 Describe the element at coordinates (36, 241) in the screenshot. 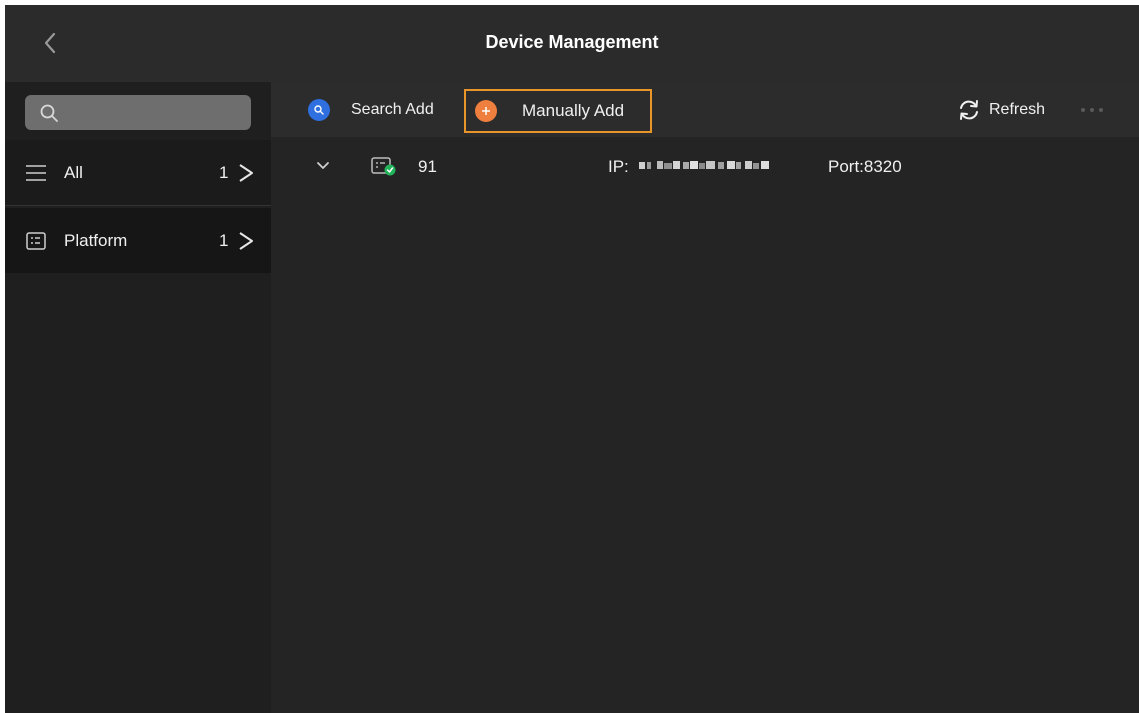

I see `platform-icon` at that location.